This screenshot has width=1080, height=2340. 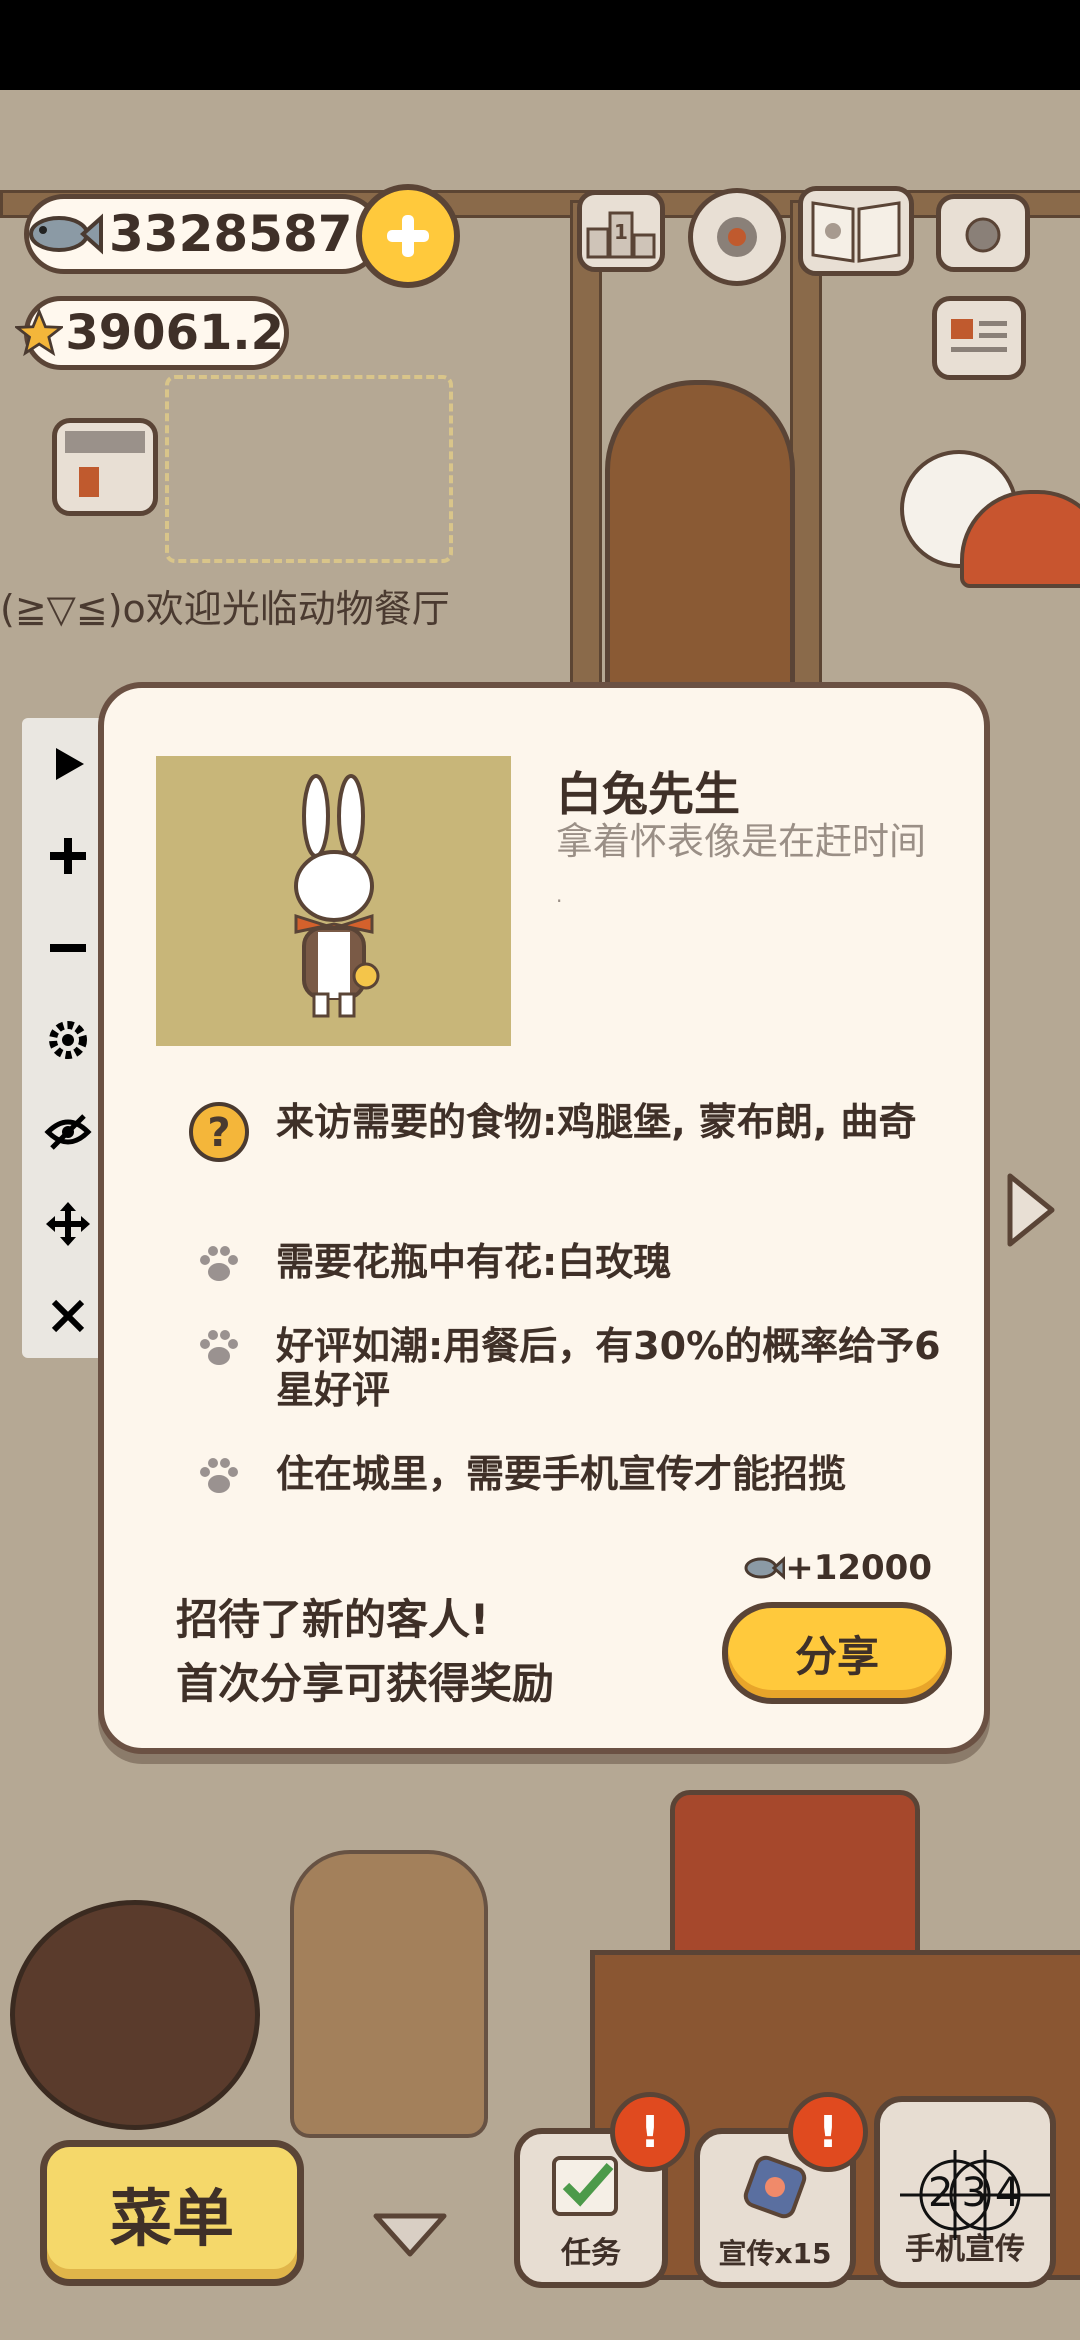 I want to click on requirement-review: 好评如潮:用餐后，有30%的概率给予6星好评, so click(x=564, y=1368).